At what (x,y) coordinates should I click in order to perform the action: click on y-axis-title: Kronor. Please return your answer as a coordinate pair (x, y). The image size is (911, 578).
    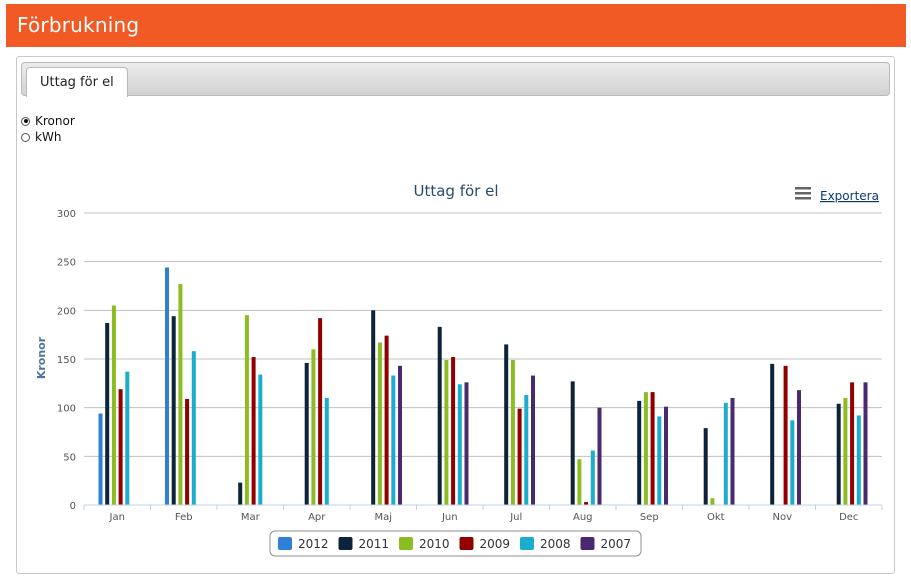
    Looking at the image, I should click on (41, 357).